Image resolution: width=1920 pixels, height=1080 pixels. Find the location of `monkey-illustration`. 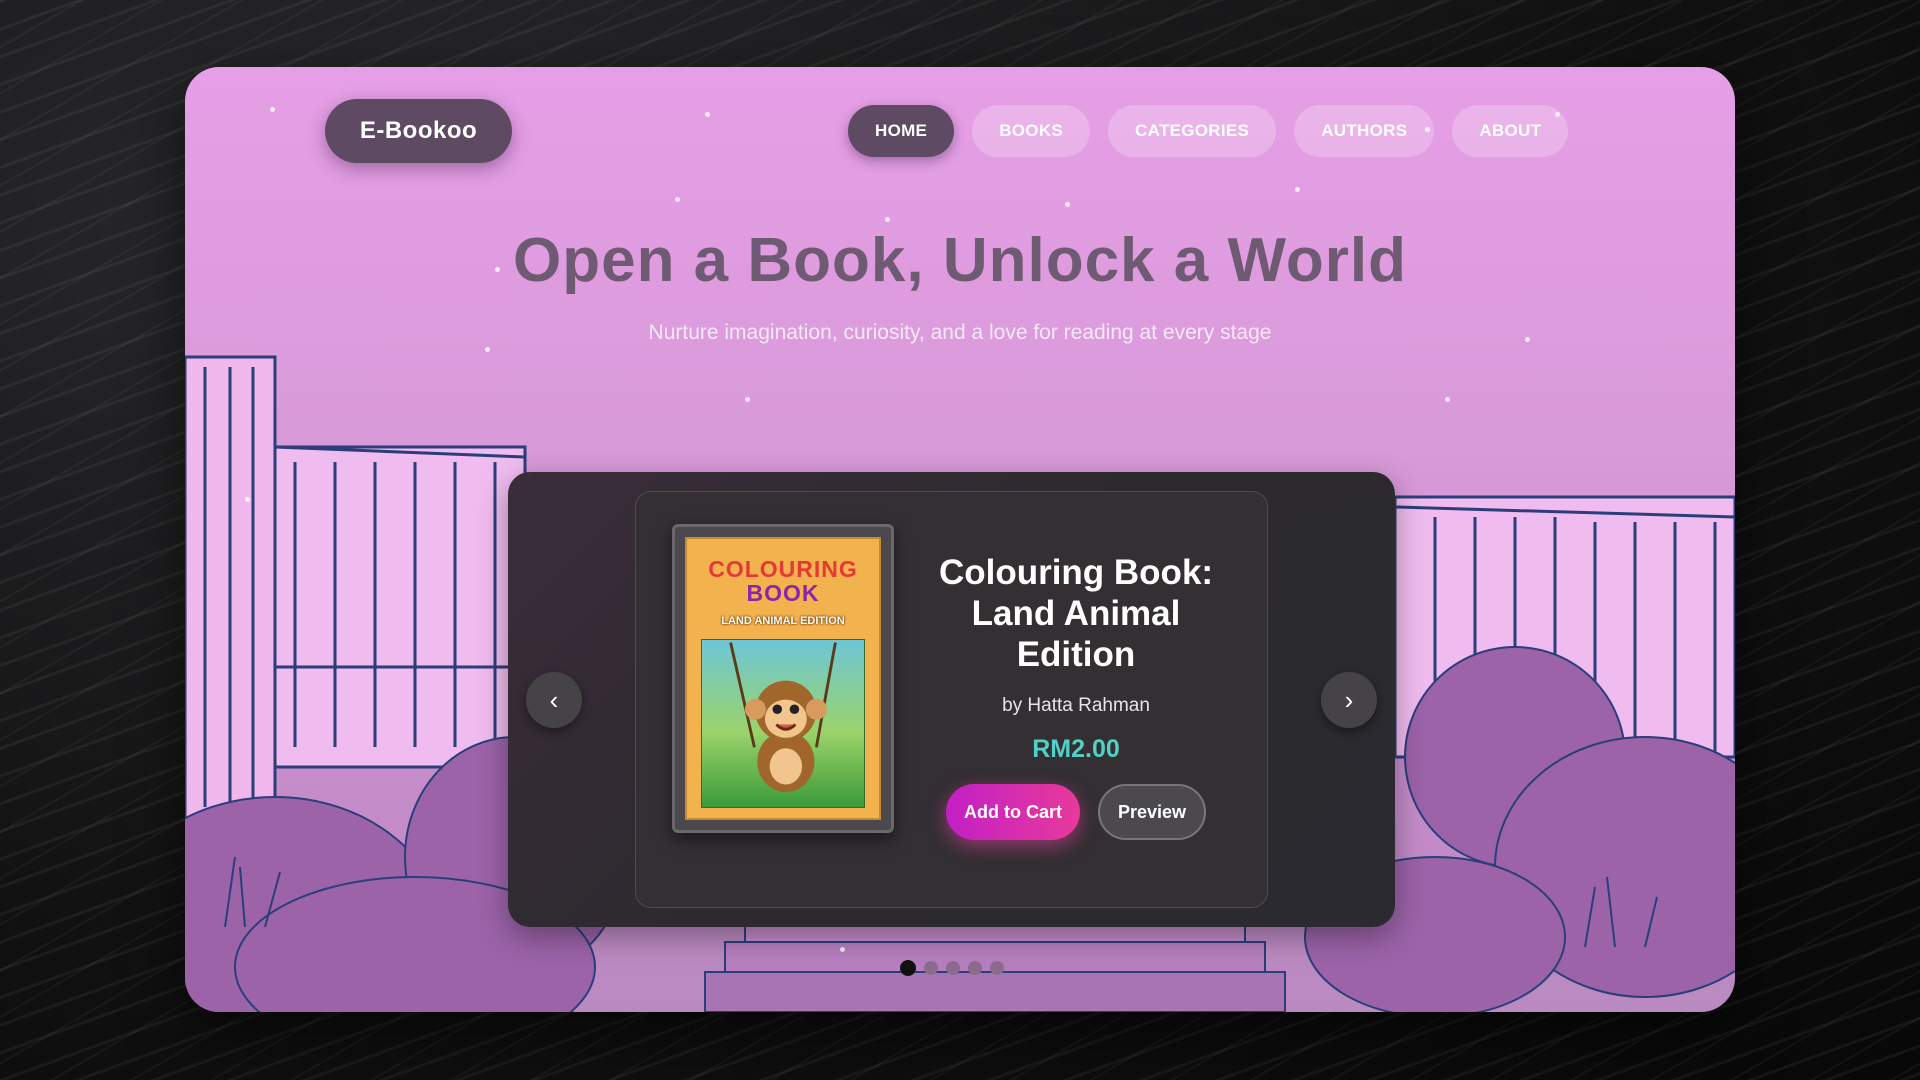

monkey-illustration is located at coordinates (783, 723).